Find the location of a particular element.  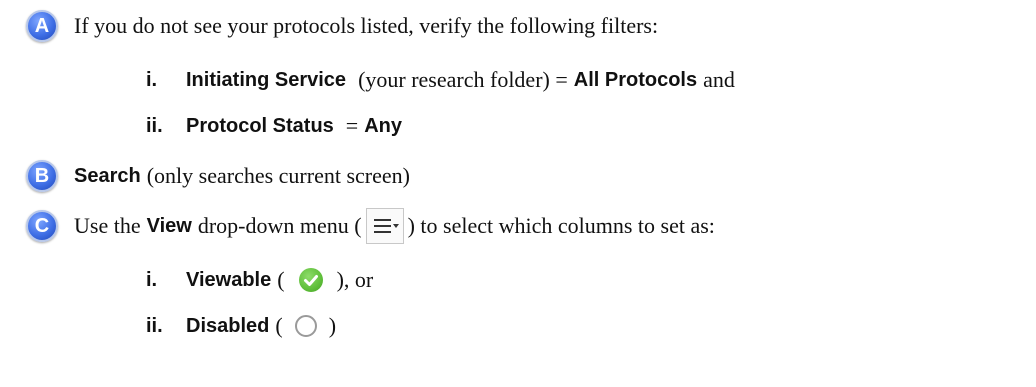

item-c-pre: Use the is located at coordinates (107, 225).